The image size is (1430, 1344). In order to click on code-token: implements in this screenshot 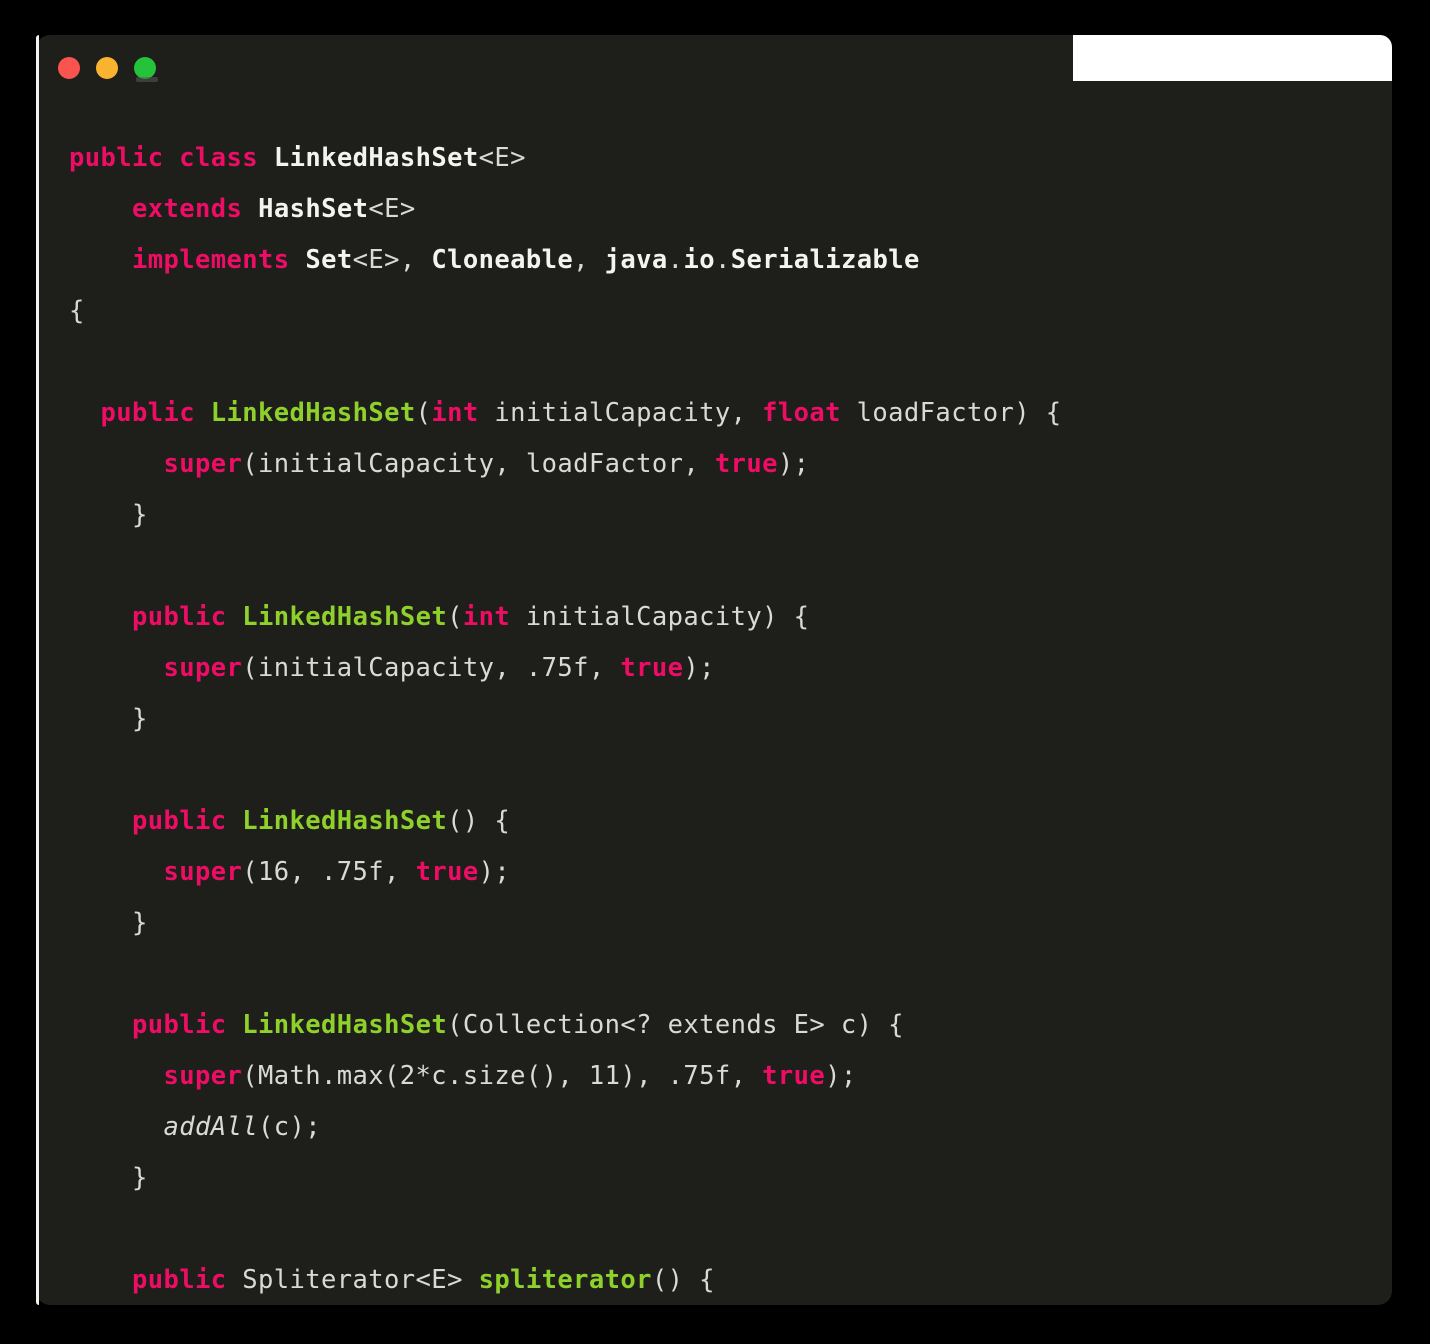, I will do `click(211, 260)`.